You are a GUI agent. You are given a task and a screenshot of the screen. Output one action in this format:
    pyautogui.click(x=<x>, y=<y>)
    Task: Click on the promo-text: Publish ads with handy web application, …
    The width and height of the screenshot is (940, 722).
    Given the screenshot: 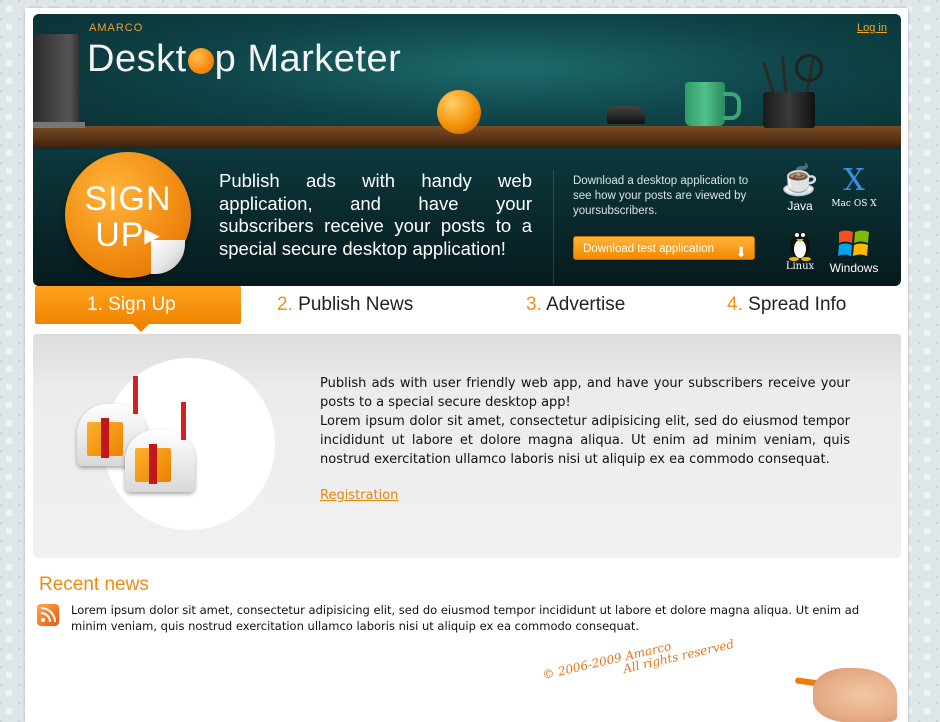 What is the action you would take?
    pyautogui.click(x=375, y=214)
    